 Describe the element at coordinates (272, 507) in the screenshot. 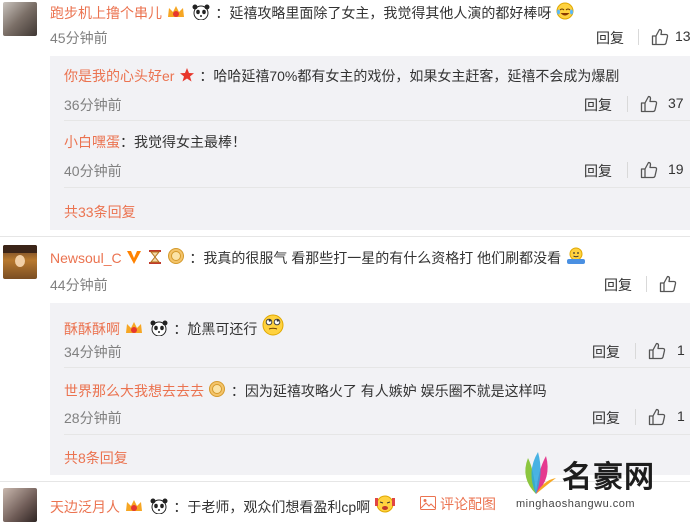

I see `comment-text: ：于老师，观众们想看盈利cp啊` at that location.